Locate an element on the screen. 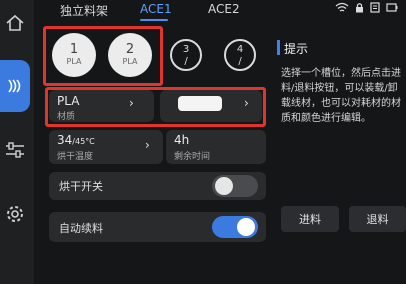 The width and height of the screenshot is (406, 284). slot-highlight-box is located at coordinates (103, 56).